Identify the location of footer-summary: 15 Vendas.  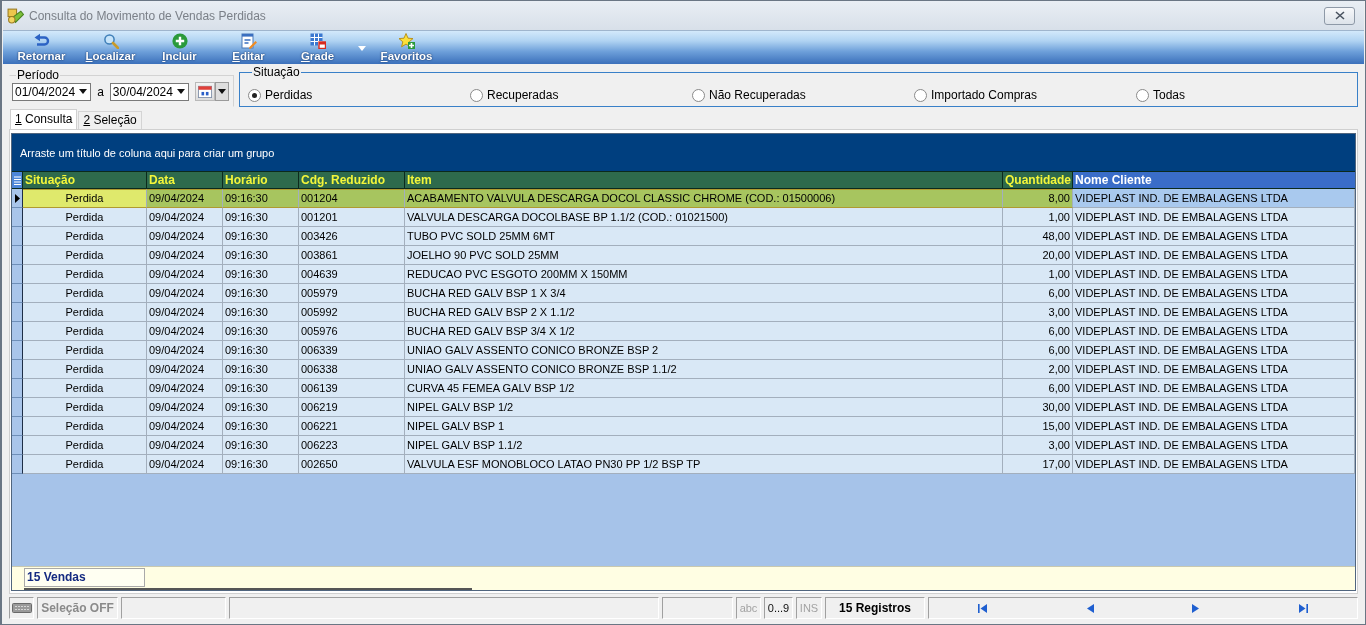
(84, 577).